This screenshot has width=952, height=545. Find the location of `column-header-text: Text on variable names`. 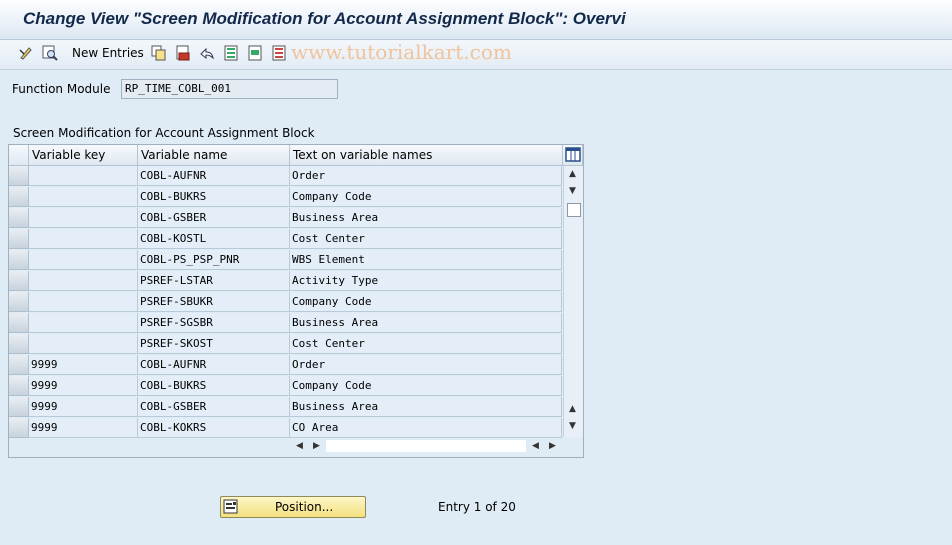

column-header-text: Text on variable names is located at coordinates (426, 155).